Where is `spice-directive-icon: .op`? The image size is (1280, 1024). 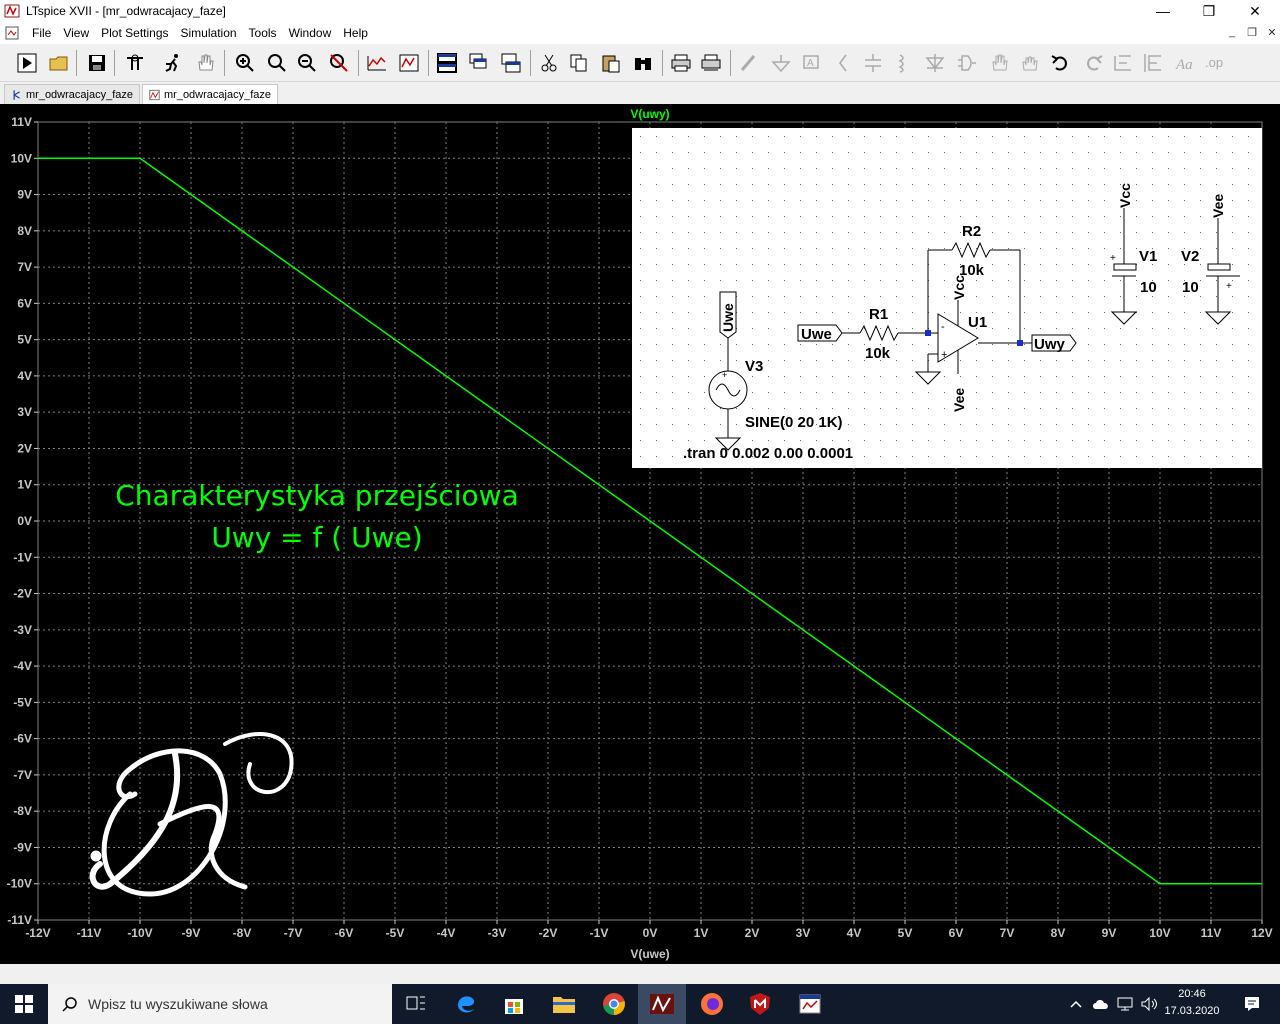 spice-directive-icon: .op is located at coordinates (1215, 63).